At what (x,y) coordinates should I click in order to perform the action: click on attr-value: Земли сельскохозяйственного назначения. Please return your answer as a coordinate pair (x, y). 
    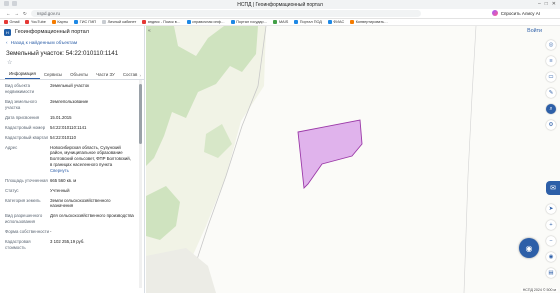
    Looking at the image, I should click on (80, 203).